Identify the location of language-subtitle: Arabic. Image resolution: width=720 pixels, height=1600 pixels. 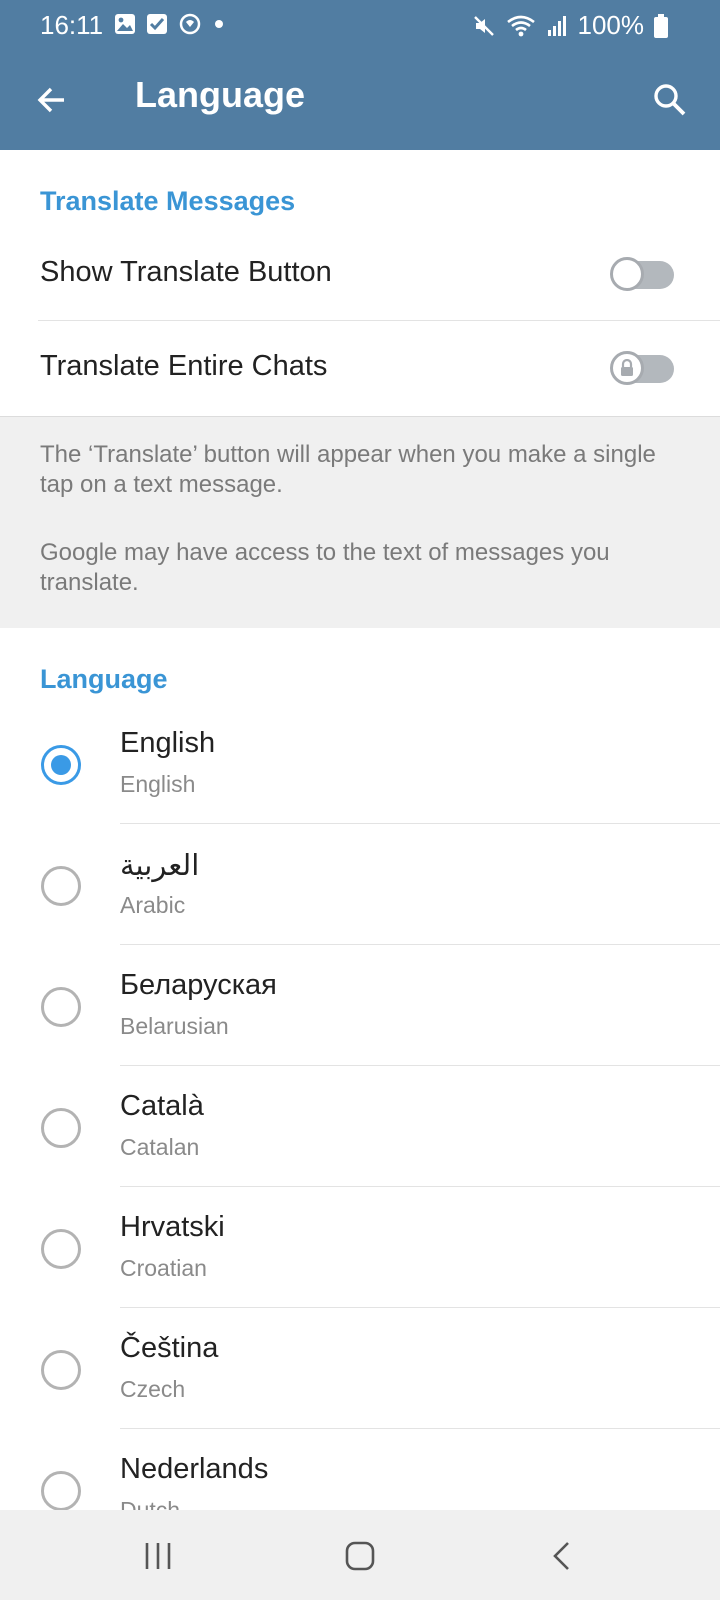
(153, 905).